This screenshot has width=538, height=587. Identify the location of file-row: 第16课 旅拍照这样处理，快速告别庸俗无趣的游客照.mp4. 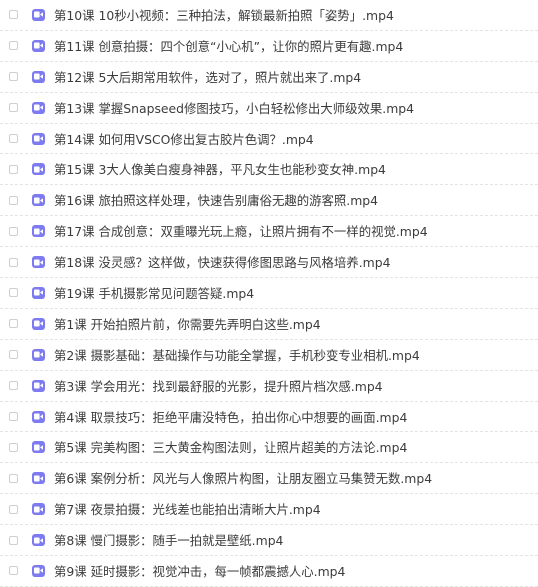
(269, 201).